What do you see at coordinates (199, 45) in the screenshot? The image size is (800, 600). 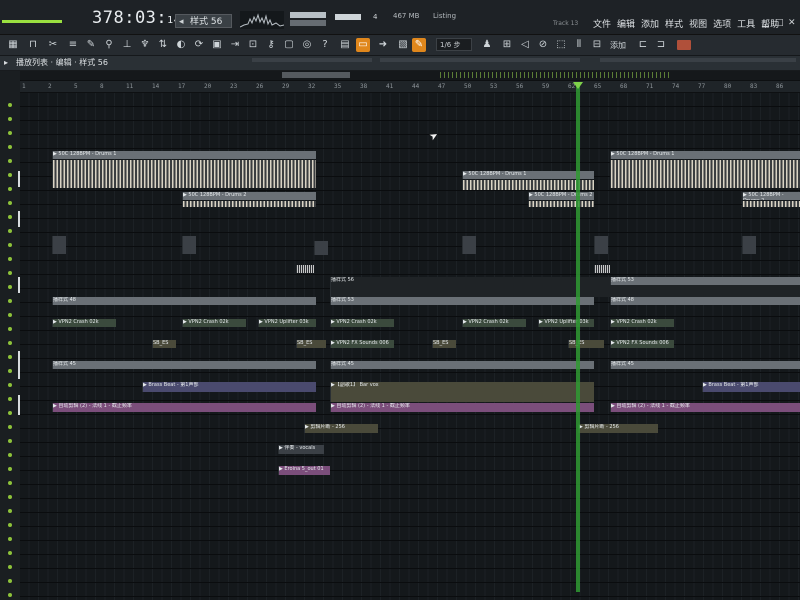 I see `zoom-icon: ⟳` at bounding box center [199, 45].